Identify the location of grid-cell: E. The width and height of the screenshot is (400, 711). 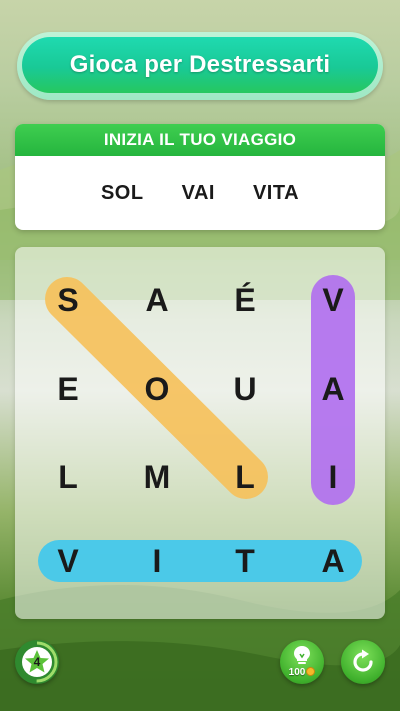
(68, 389).